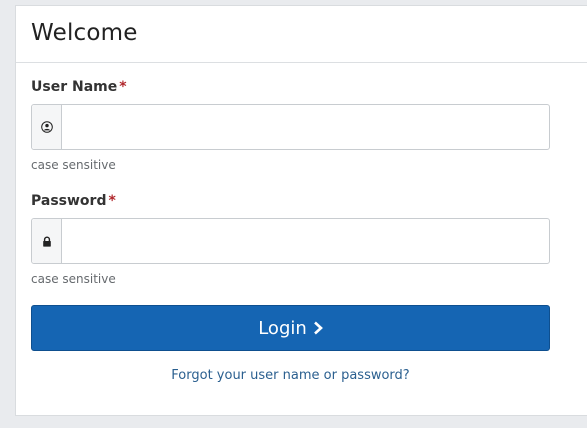 The image size is (587, 428). What do you see at coordinates (84, 33) in the screenshot?
I see `page-title: Welcome` at bounding box center [84, 33].